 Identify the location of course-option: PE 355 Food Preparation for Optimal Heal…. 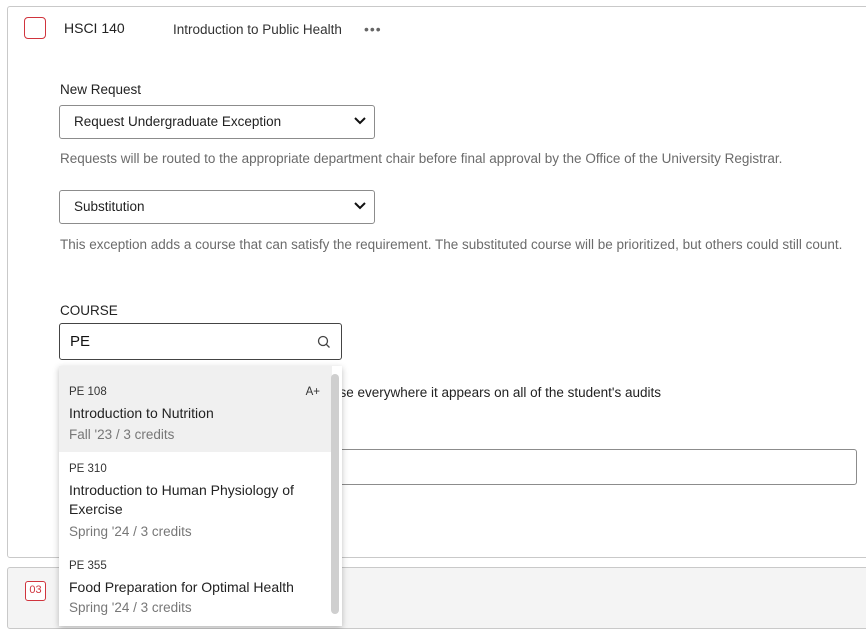
(195, 590).